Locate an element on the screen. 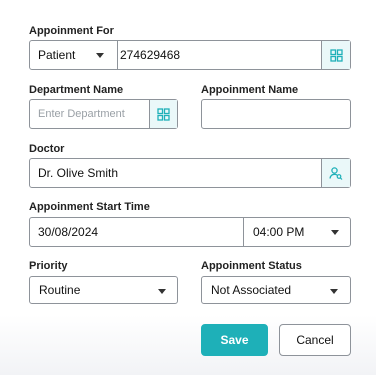  status-label: Appoinment Status is located at coordinates (251, 266).